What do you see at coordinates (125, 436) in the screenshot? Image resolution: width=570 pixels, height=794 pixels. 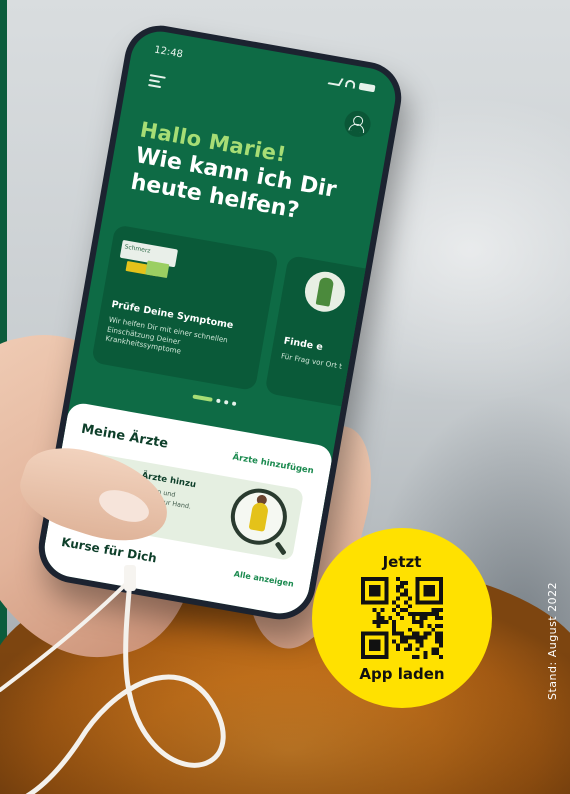 I see `section-title: Meine Ärzte` at bounding box center [125, 436].